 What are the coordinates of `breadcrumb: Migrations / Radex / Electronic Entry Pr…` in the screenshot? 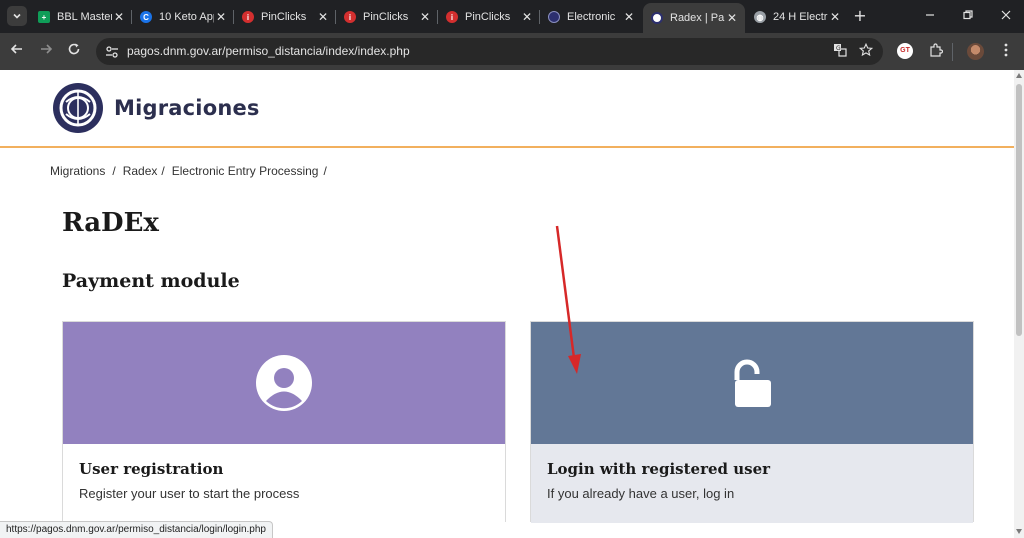 It's located at (192, 171).